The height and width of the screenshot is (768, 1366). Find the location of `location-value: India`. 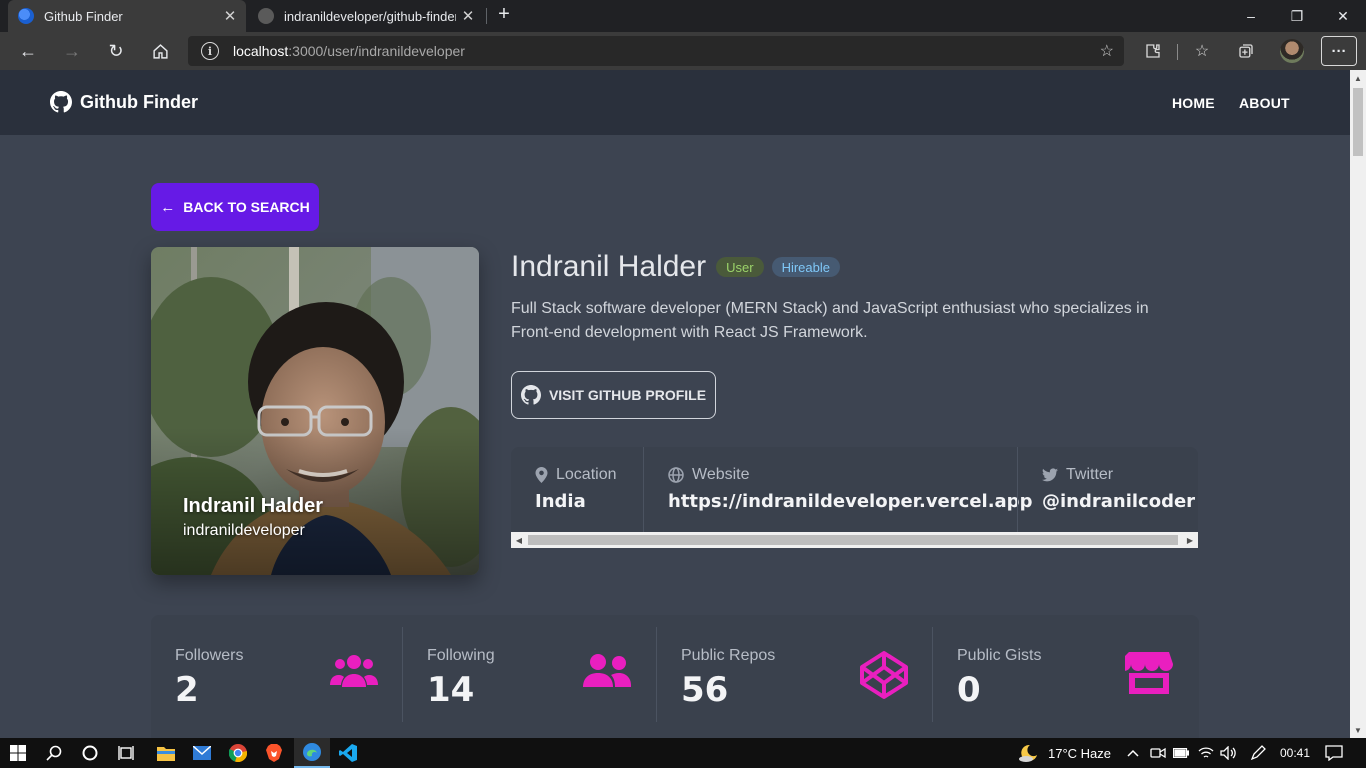

location-value: India is located at coordinates (560, 501).